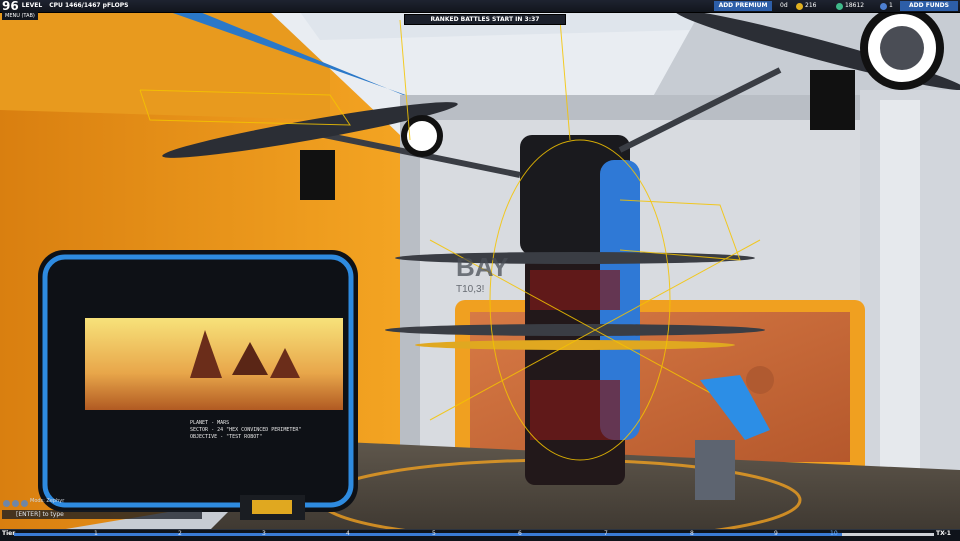 Image resolution: width=960 pixels, height=541 pixels. Describe the element at coordinates (520, 533) in the screenshot. I see `tier-tick: 6` at that location.